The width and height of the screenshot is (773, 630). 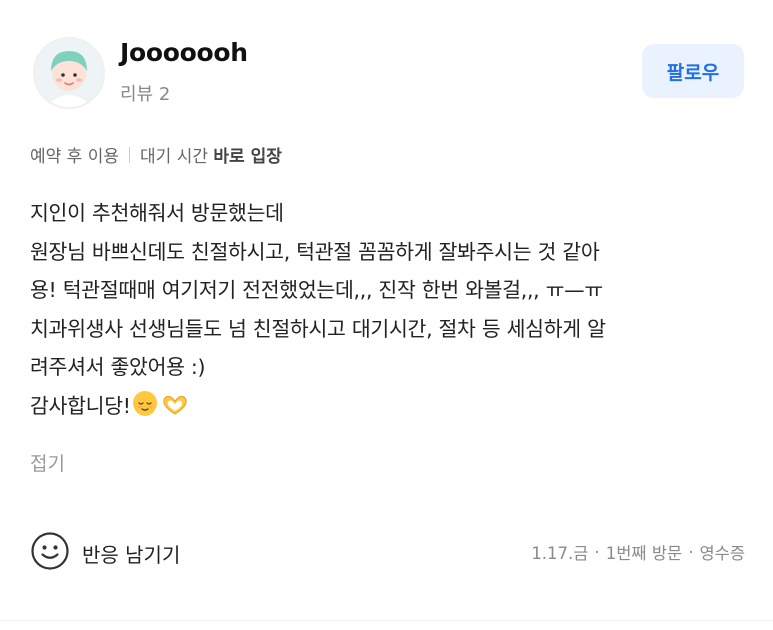 I want to click on tag-reservation: 예약 후 이용, so click(x=75, y=157).